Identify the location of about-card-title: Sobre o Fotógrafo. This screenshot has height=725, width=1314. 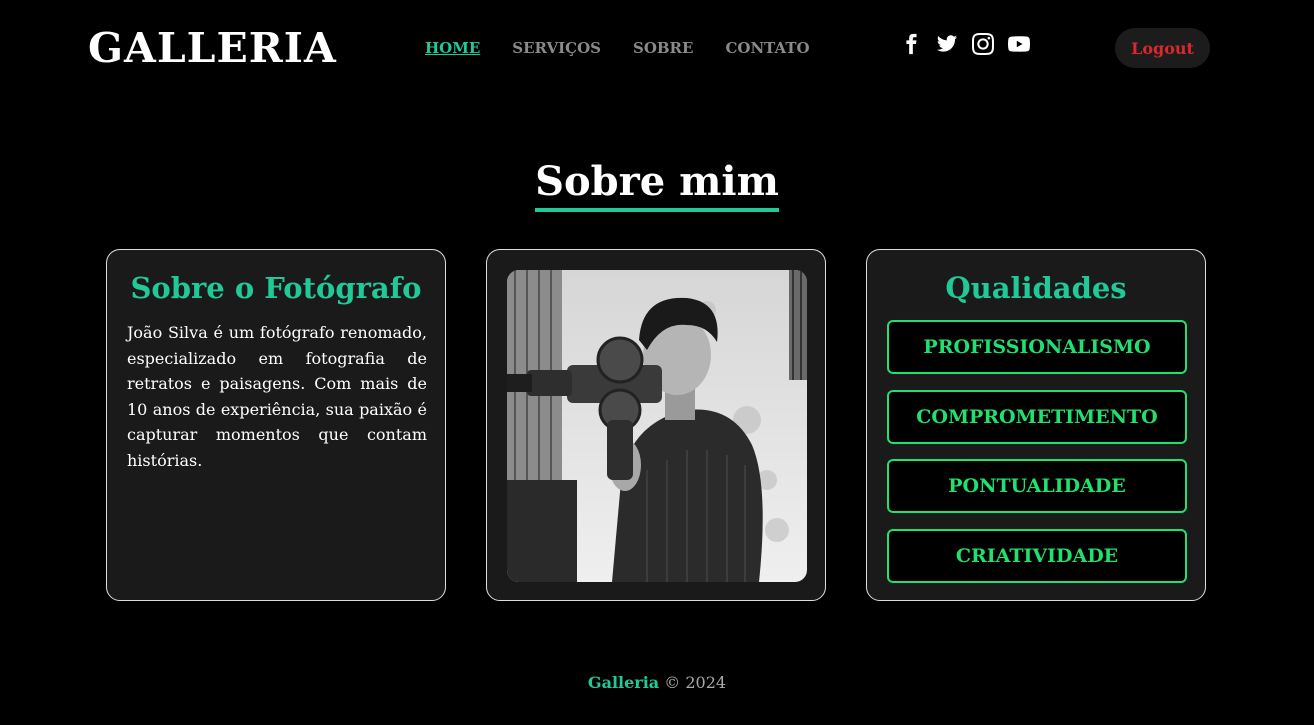
(276, 288).